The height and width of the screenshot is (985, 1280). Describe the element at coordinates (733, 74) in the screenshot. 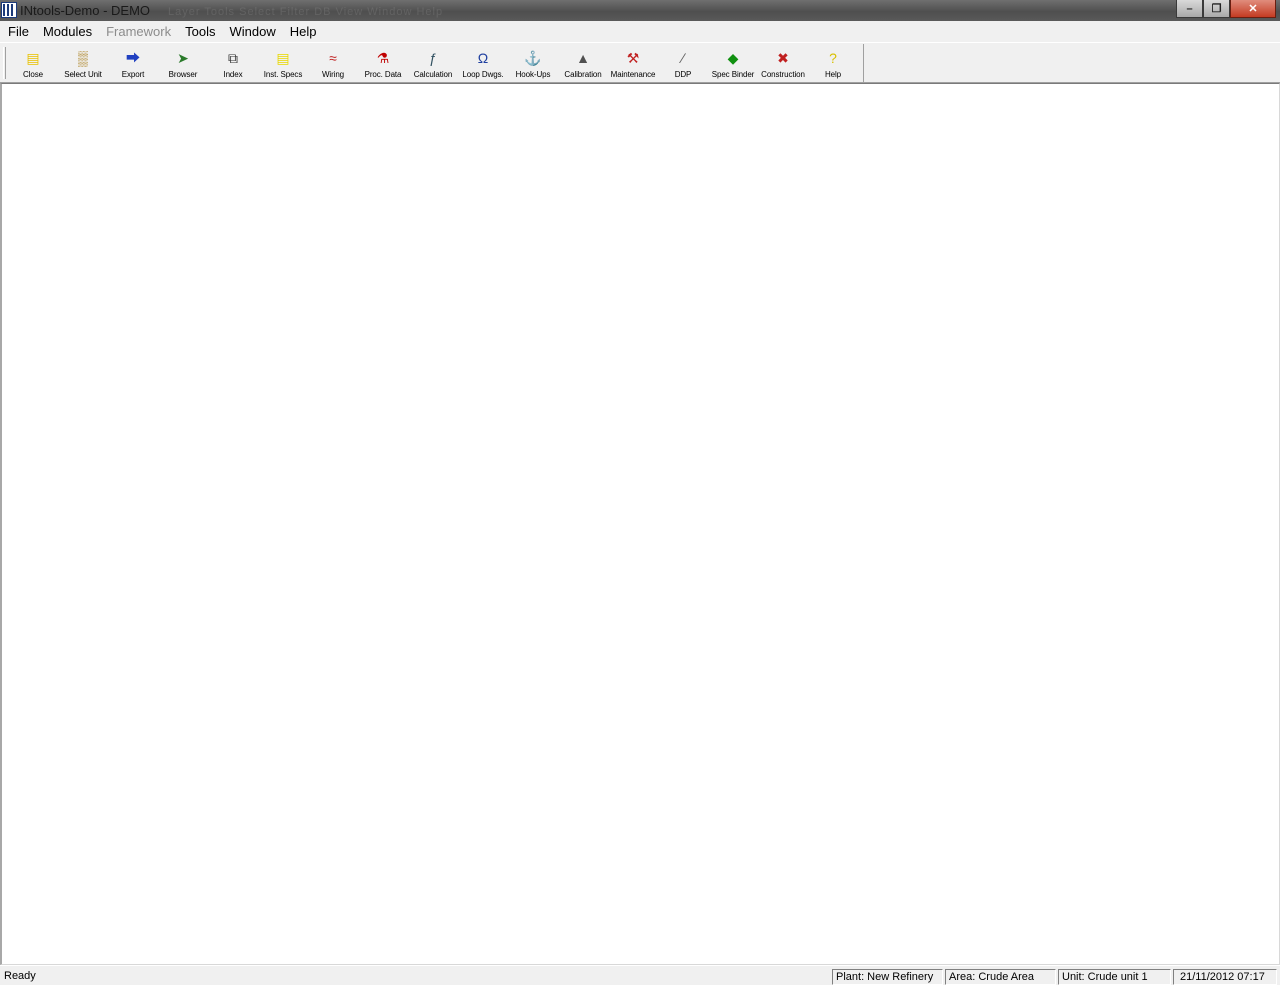

I see `toolbar-button-label: Spec Binder` at that location.